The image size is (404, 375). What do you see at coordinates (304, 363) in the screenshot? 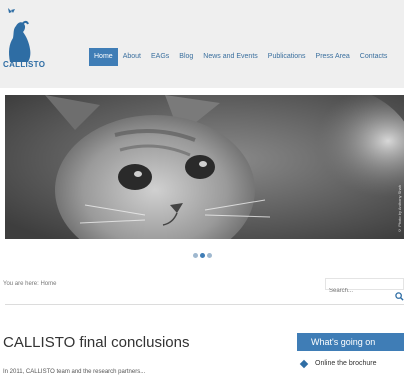
I see `bullet-icon` at bounding box center [304, 363].